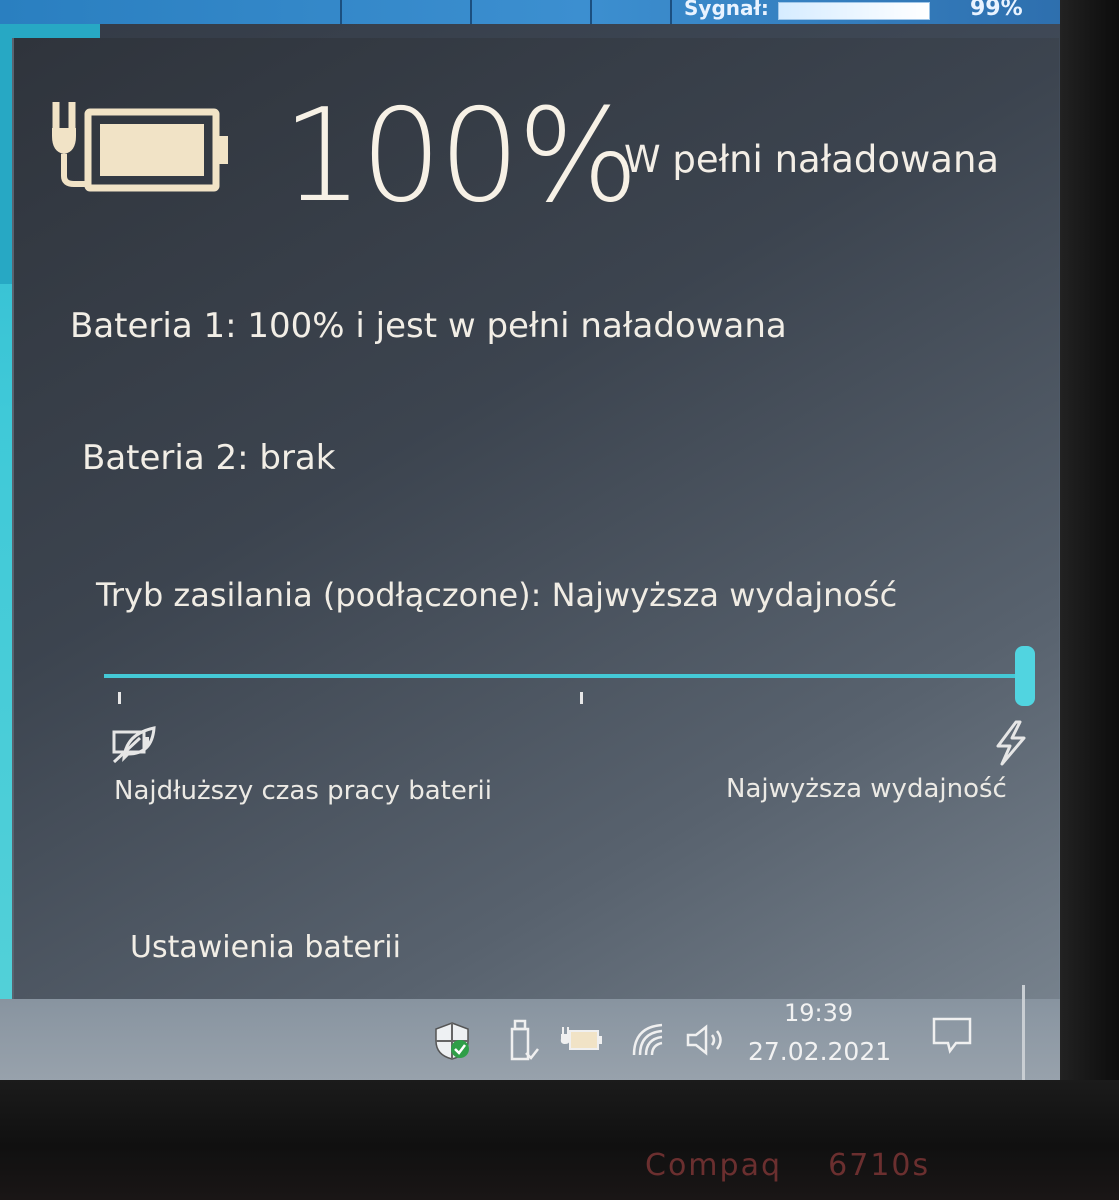 This screenshot has width=1119, height=1200. What do you see at coordinates (726, 10) in the screenshot?
I see `signal-label: Sygnał:` at bounding box center [726, 10].